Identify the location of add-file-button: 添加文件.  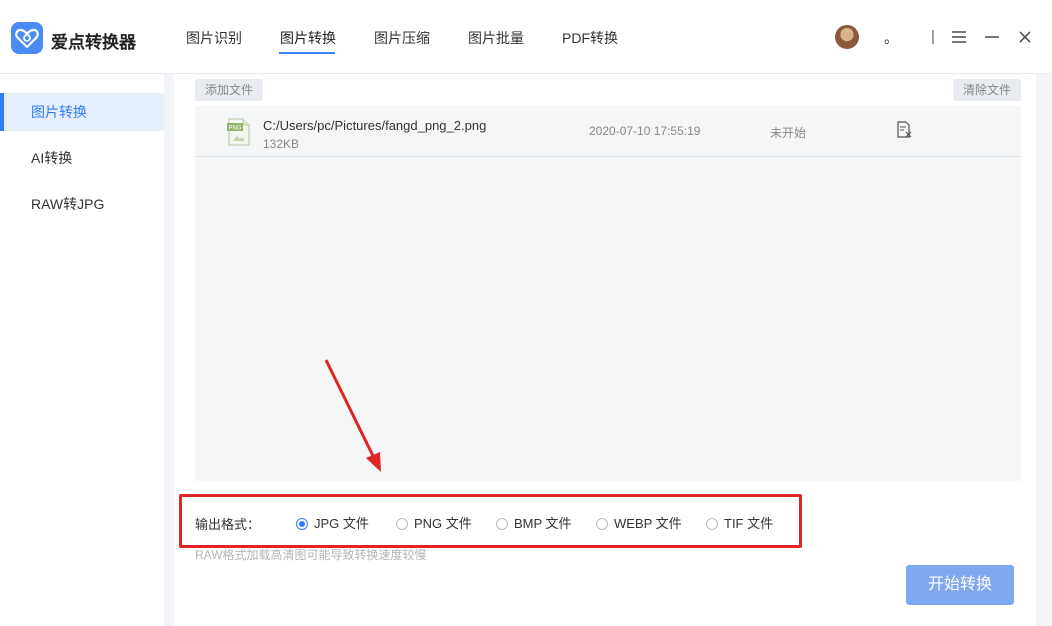
(229, 90).